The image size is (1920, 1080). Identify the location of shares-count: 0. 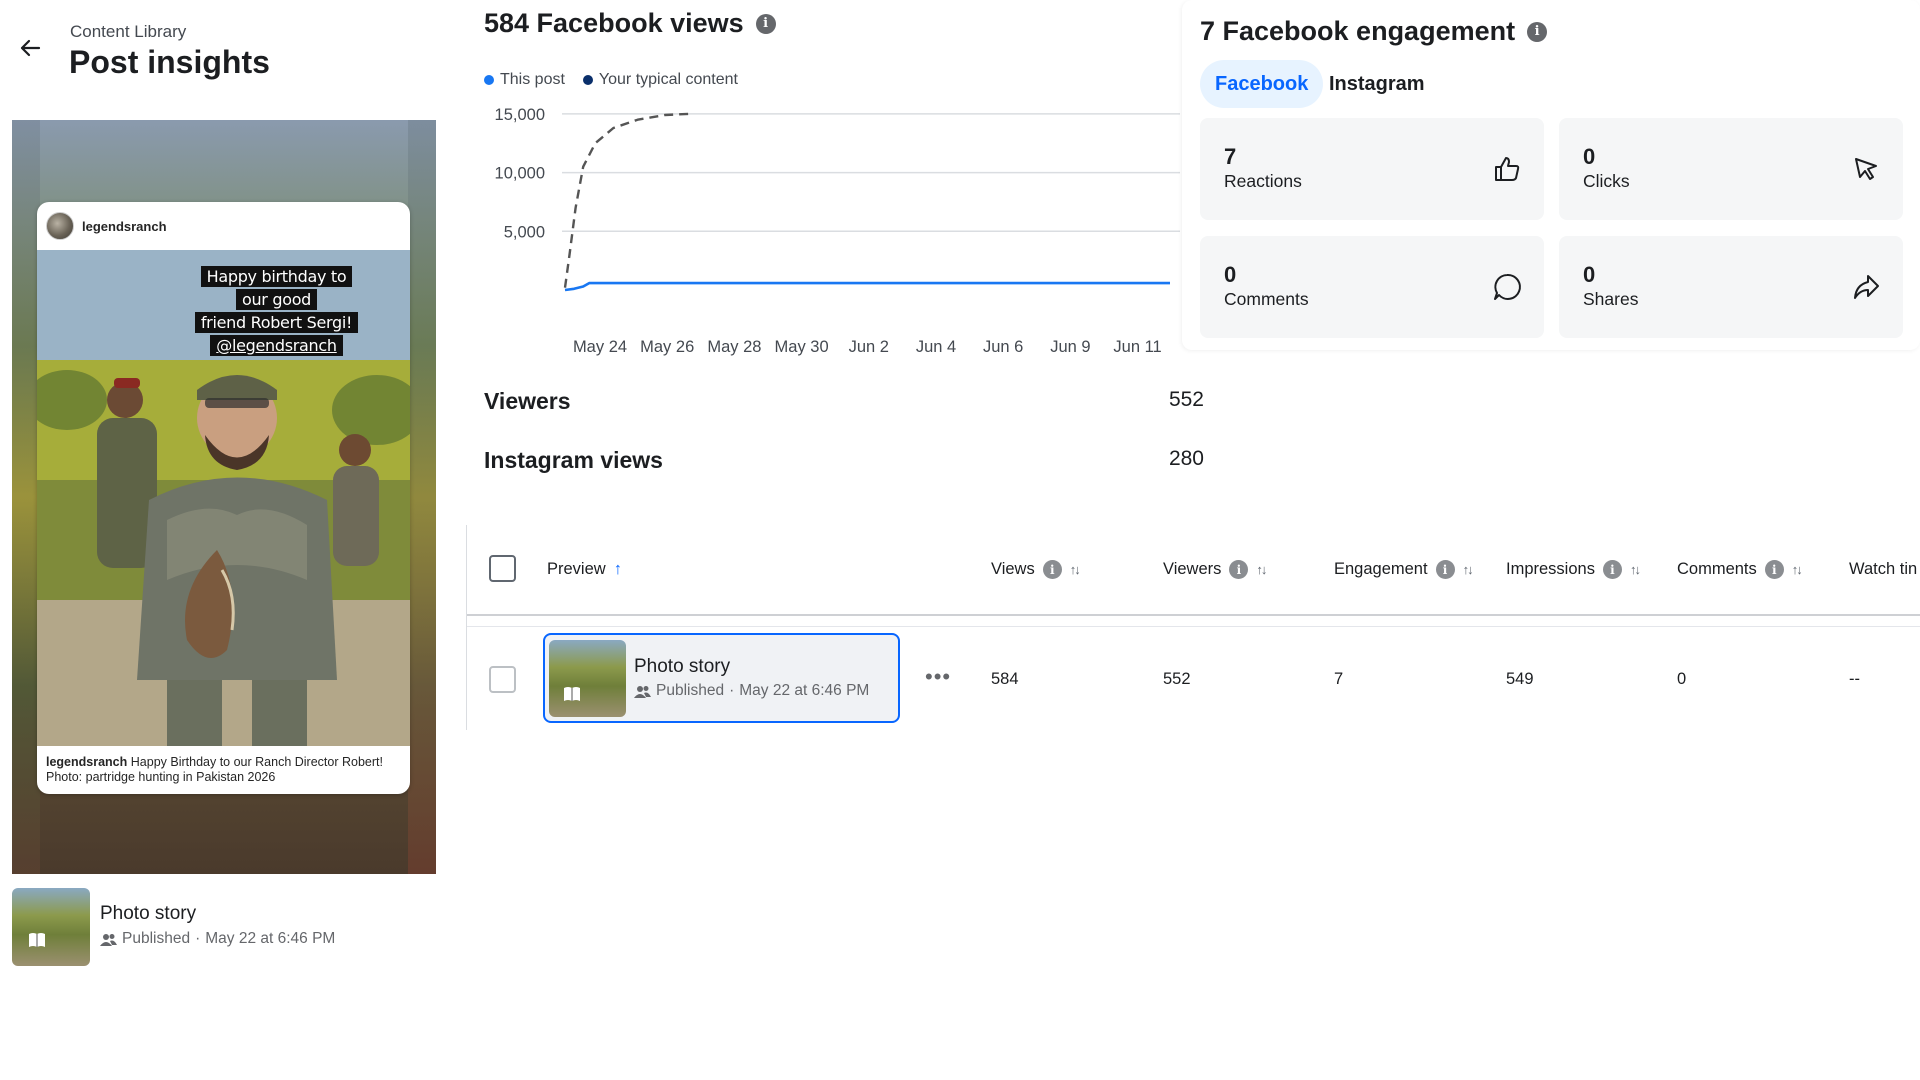
(1589, 274).